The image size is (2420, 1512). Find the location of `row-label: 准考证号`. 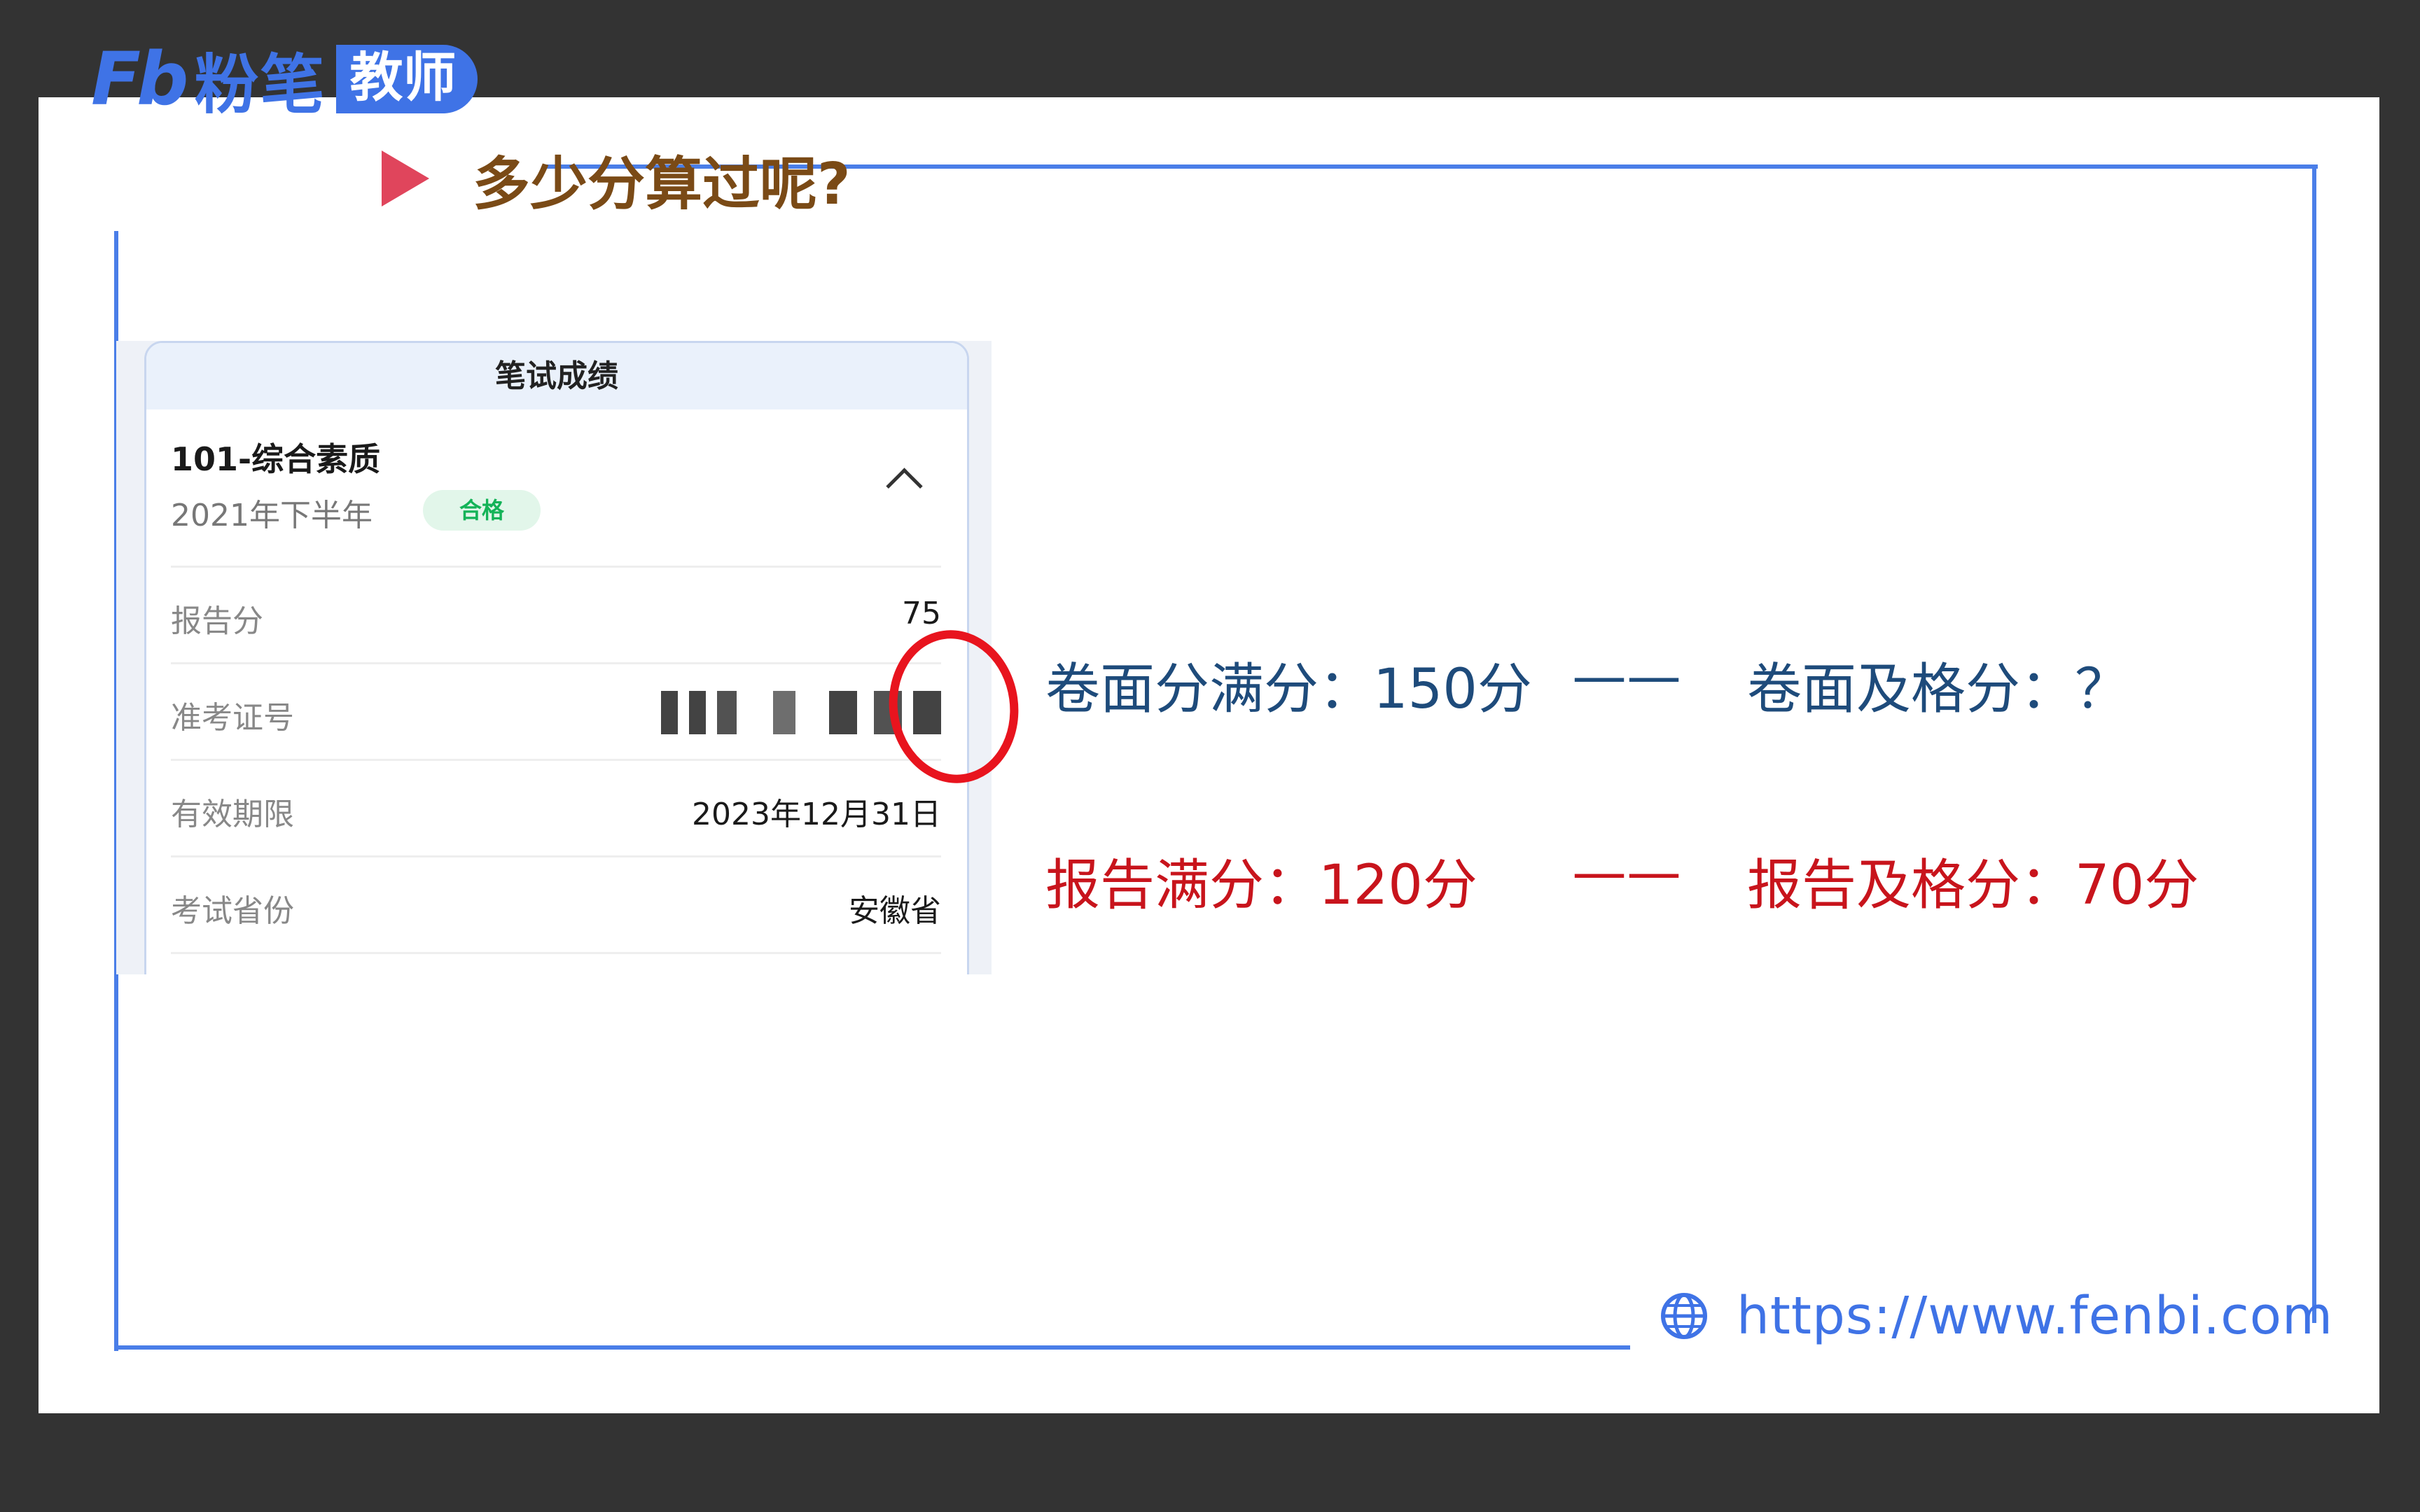

row-label: 准考证号 is located at coordinates (232, 718).